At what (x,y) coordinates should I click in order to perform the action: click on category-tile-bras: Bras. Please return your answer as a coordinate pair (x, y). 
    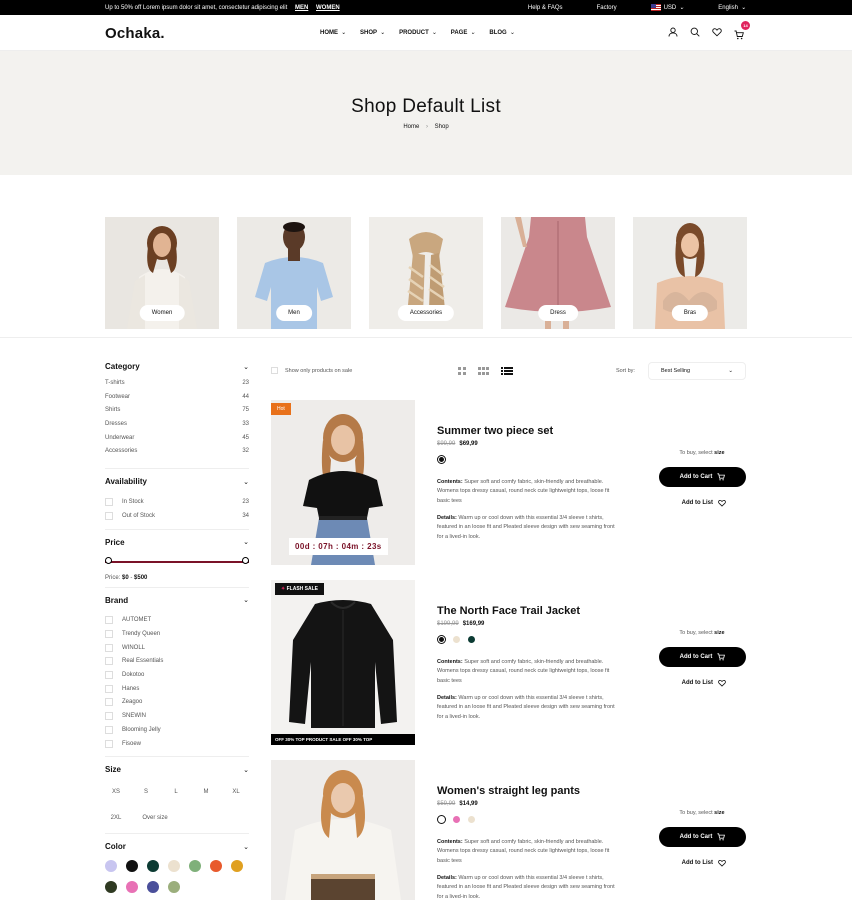
    Looking at the image, I should click on (690, 273).